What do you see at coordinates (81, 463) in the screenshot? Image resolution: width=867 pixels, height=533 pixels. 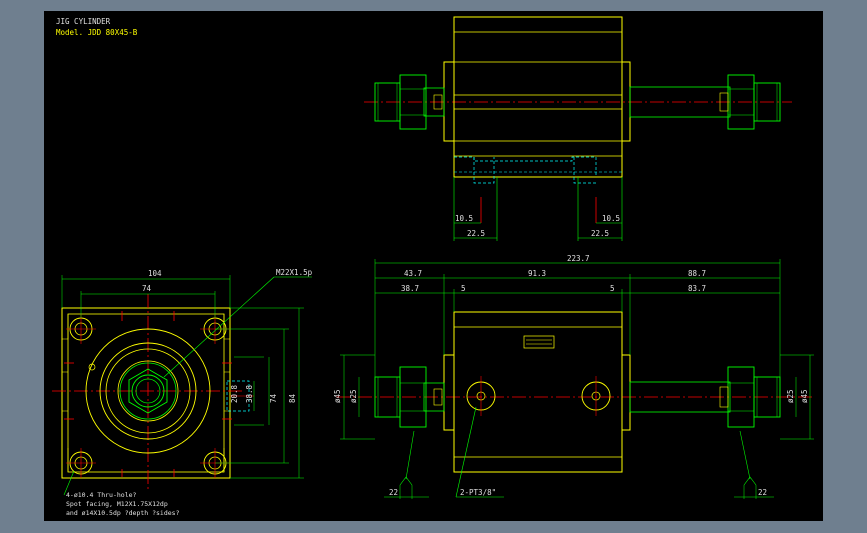 I see `corner-hole-bl` at bounding box center [81, 463].